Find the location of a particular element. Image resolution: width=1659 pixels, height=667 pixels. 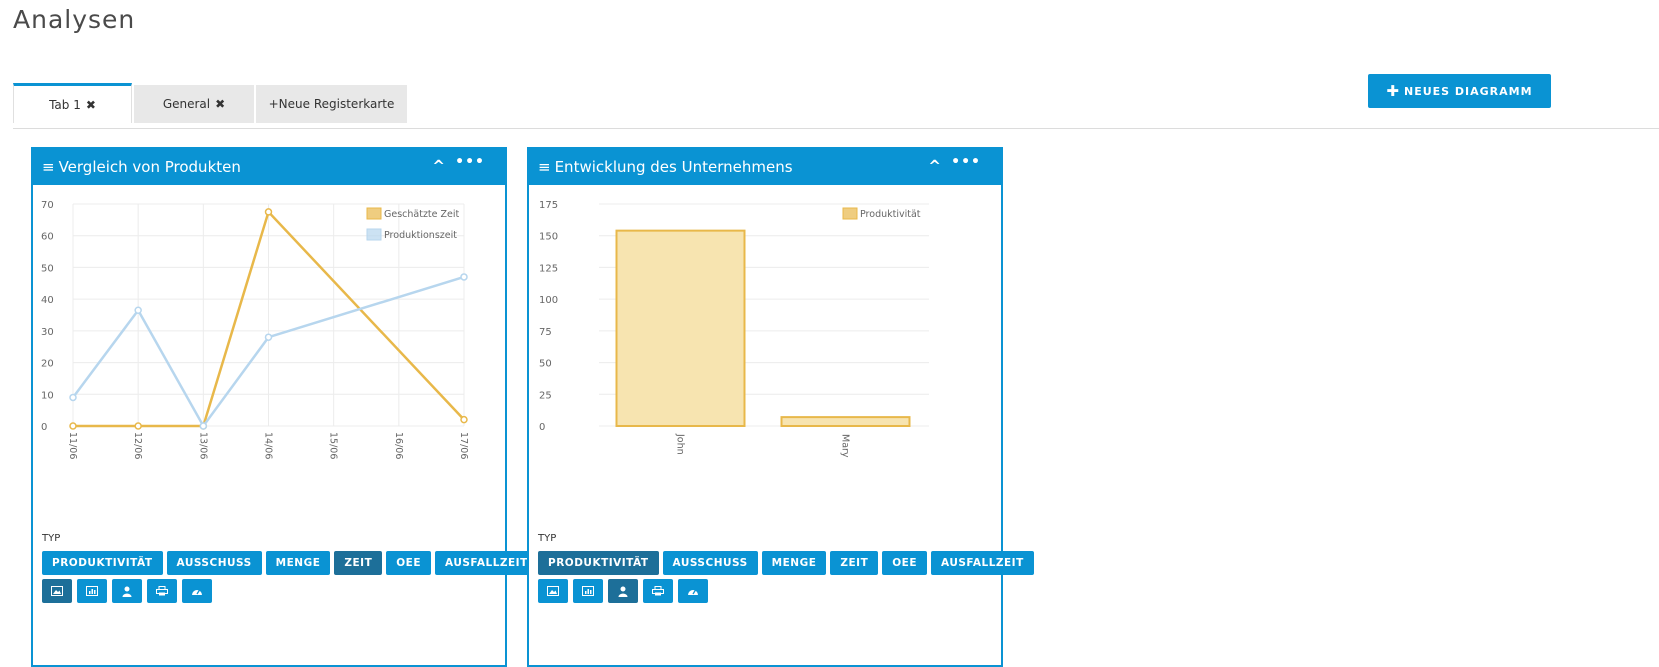

y-tick-label: 150 is located at coordinates (548, 237).